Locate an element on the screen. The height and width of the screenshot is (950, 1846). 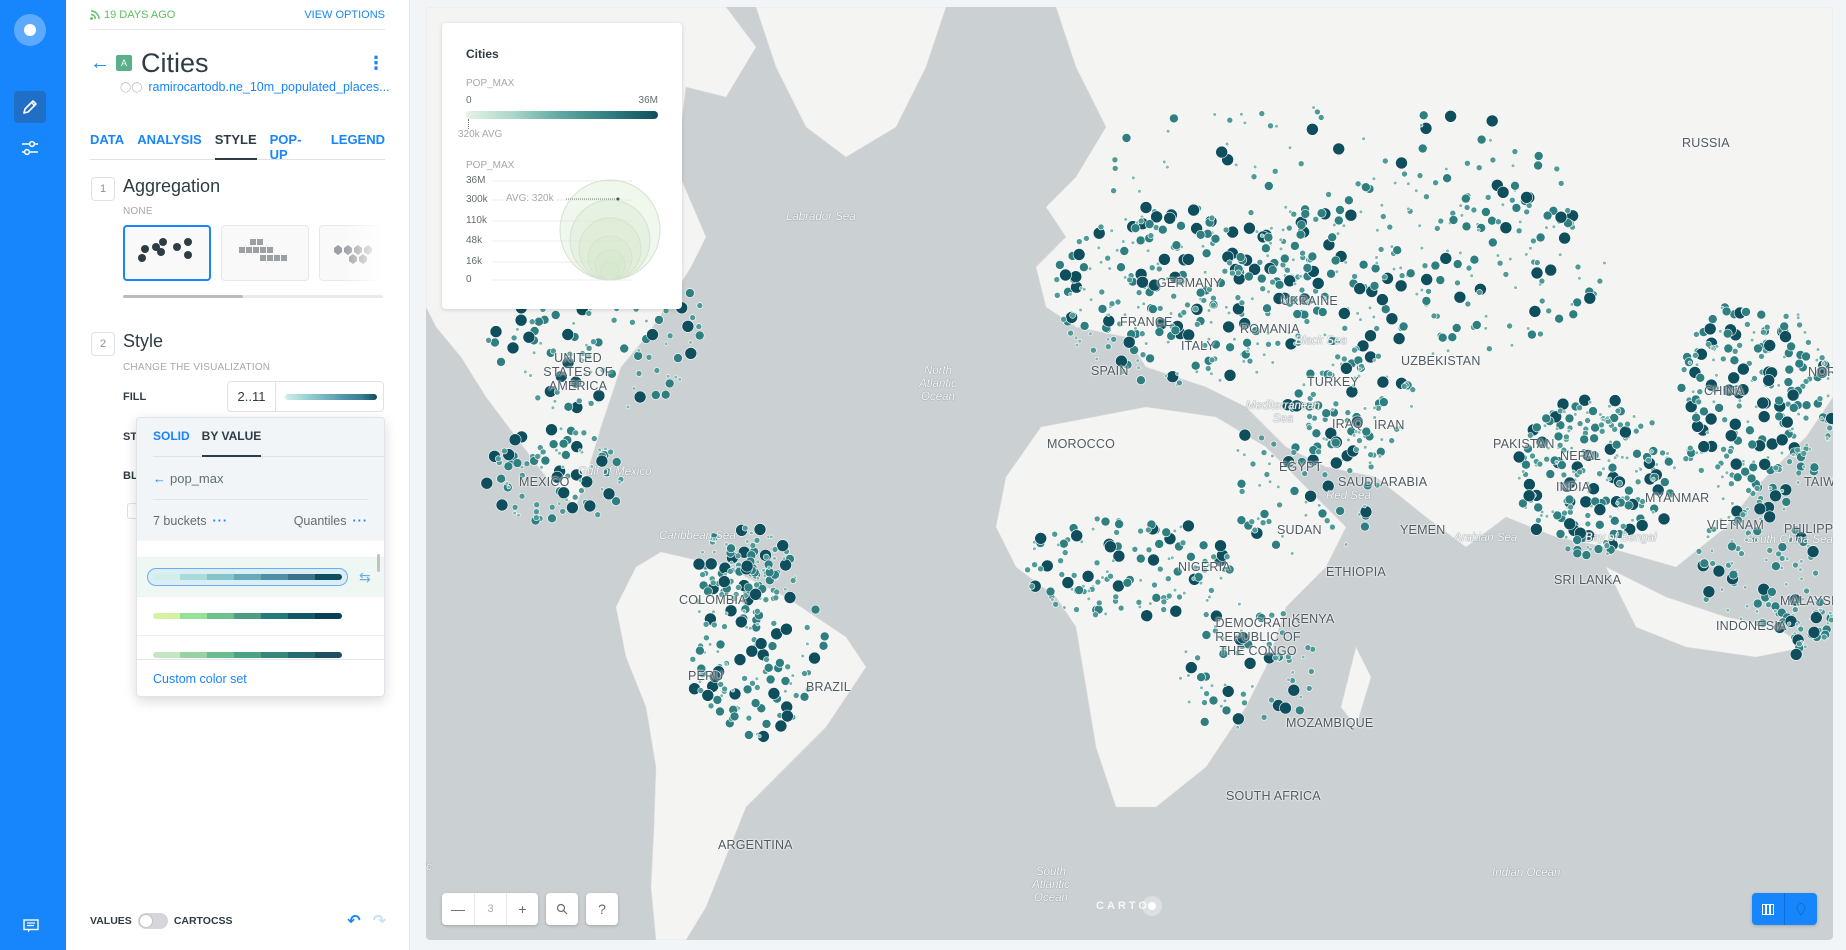
fill-size-input: 2..11 is located at coordinates (252, 396).